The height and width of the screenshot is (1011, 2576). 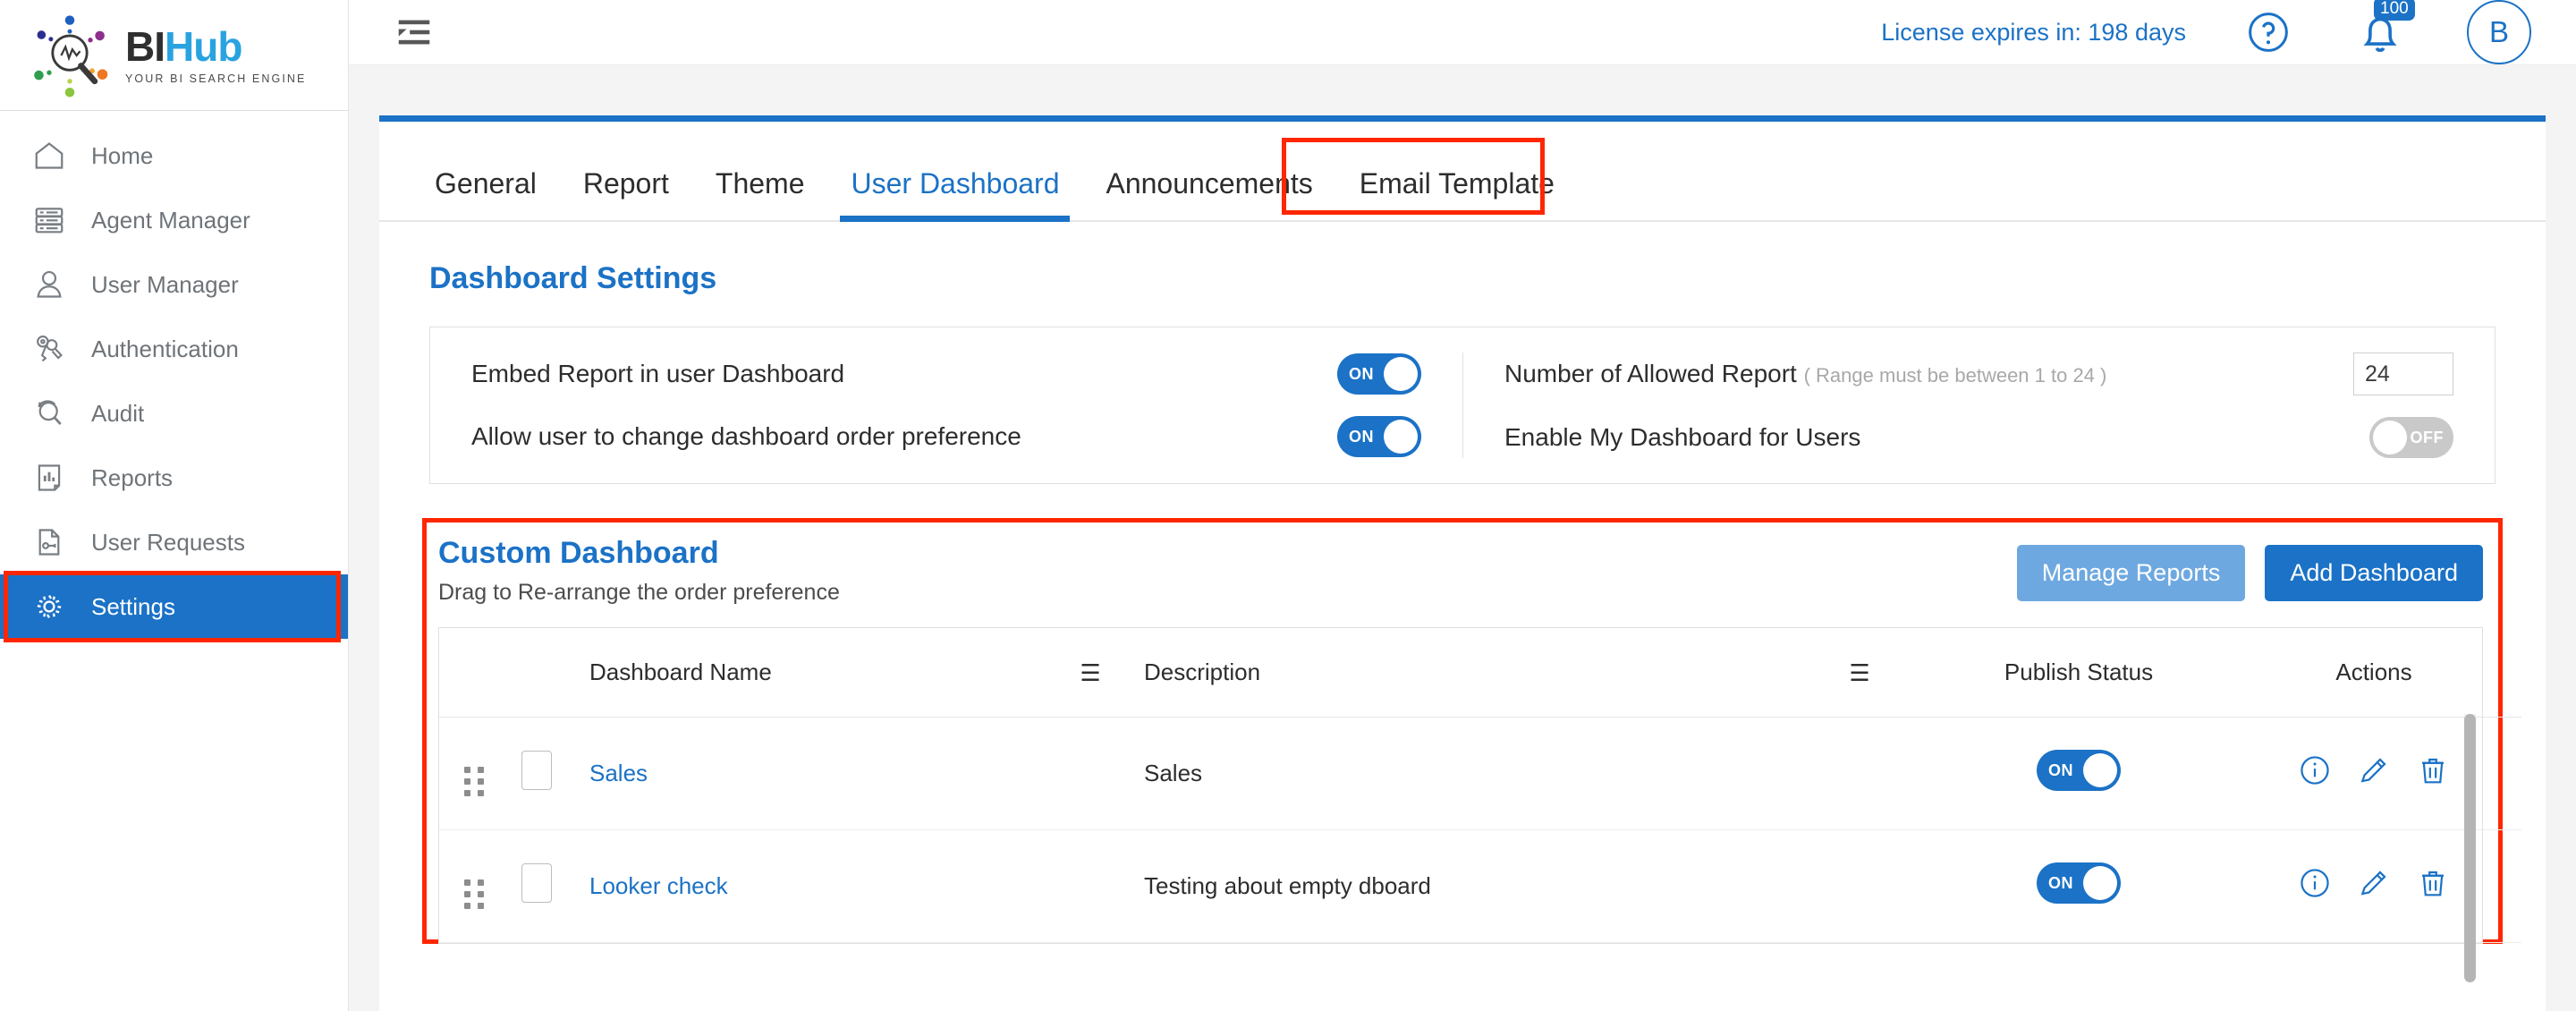 I want to click on menu-collapse-icon, so click(x=414, y=32).